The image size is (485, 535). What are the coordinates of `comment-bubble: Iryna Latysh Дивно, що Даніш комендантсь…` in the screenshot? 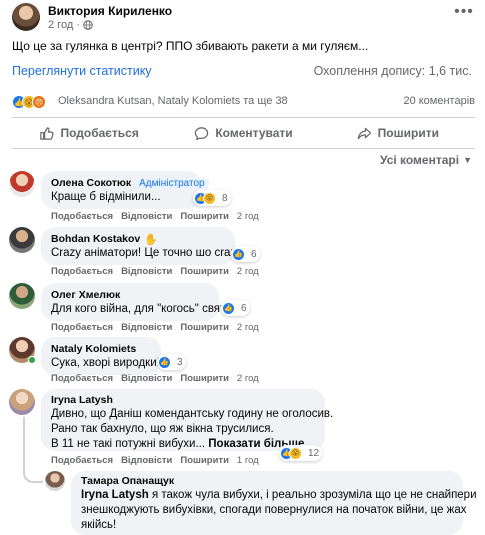 It's located at (187, 420).